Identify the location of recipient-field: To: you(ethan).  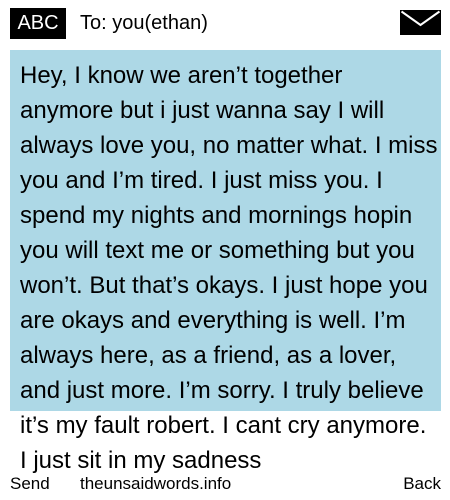
(144, 23).